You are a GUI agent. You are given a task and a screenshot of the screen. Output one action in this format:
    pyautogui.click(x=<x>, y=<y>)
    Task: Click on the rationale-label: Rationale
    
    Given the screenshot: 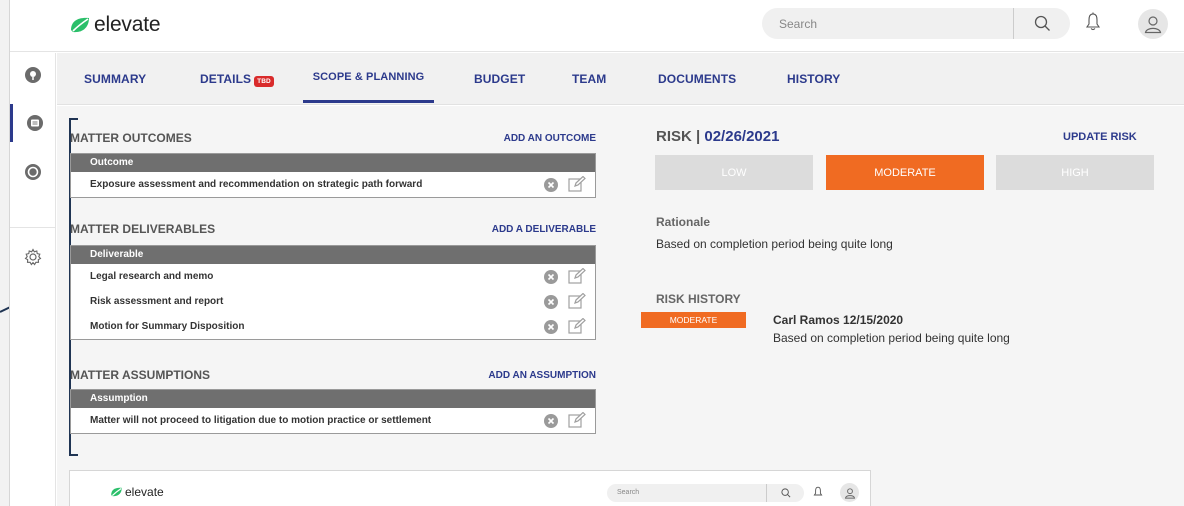 What is the action you would take?
    pyautogui.click(x=683, y=222)
    